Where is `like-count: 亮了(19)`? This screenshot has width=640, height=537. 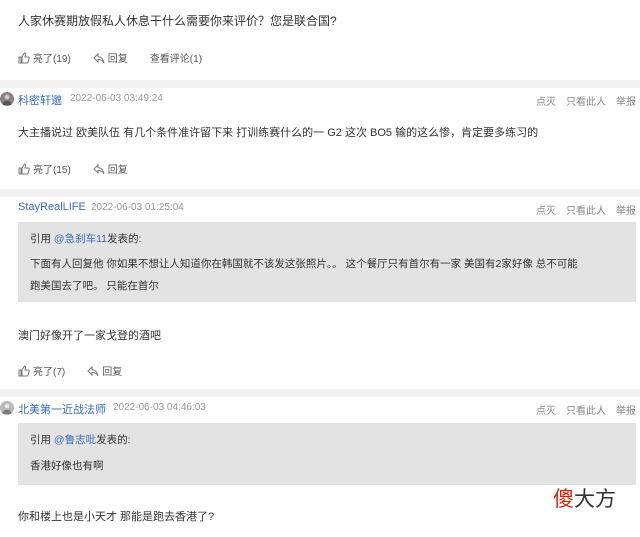 like-count: 亮了(19) is located at coordinates (52, 59).